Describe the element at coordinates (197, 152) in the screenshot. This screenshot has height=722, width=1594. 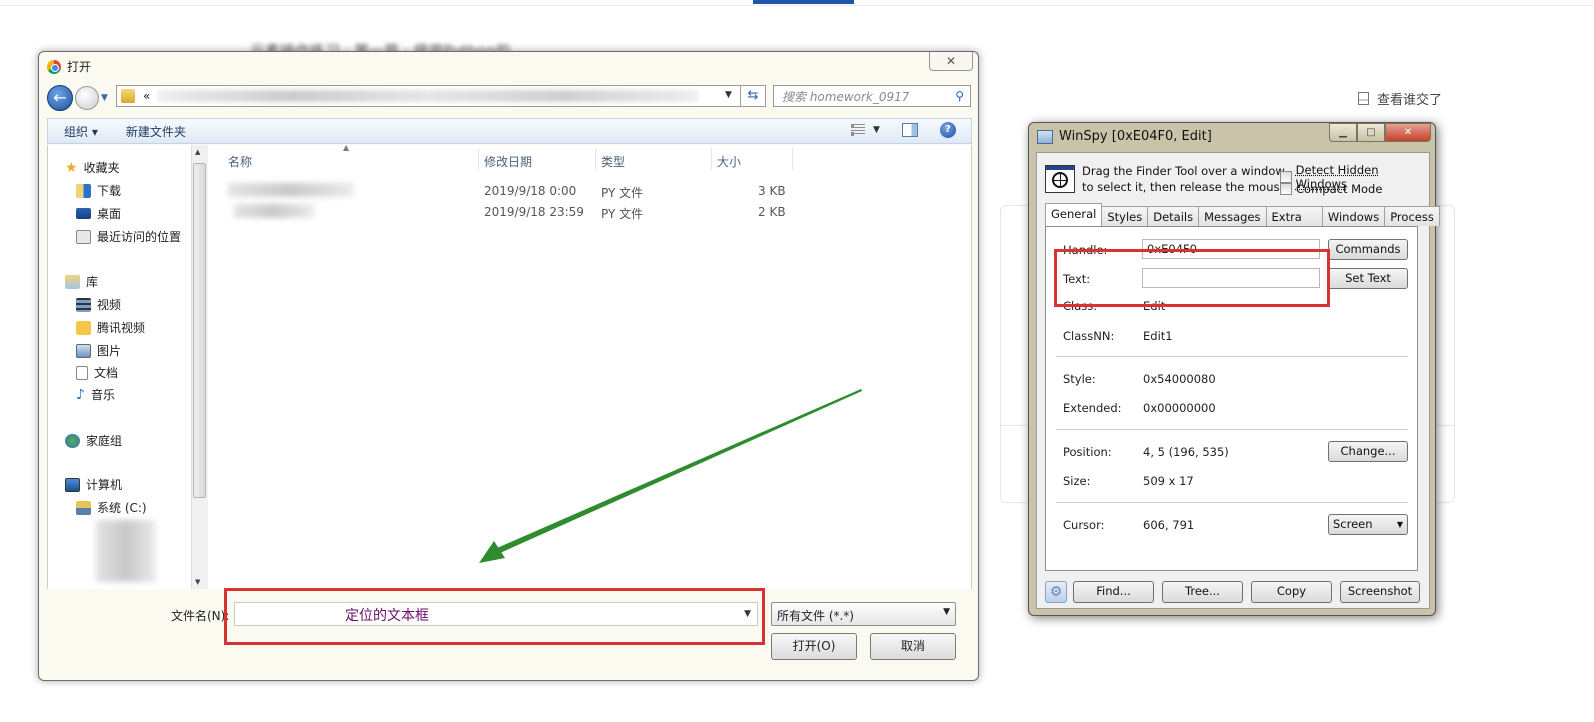
I see `scroll-up-icon: ▲` at that location.